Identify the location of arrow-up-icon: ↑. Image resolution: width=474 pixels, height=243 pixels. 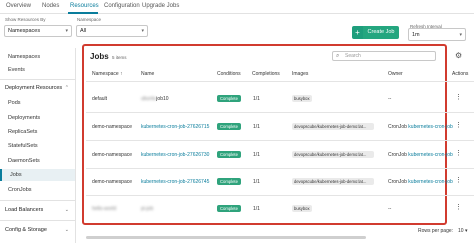
(121, 74).